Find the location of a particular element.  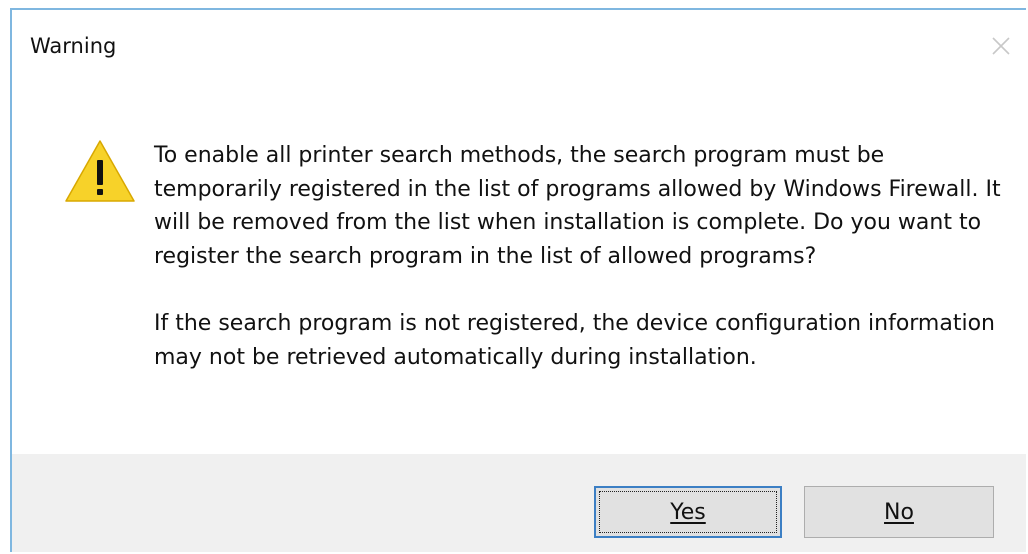

no-button: No is located at coordinates (899, 512).